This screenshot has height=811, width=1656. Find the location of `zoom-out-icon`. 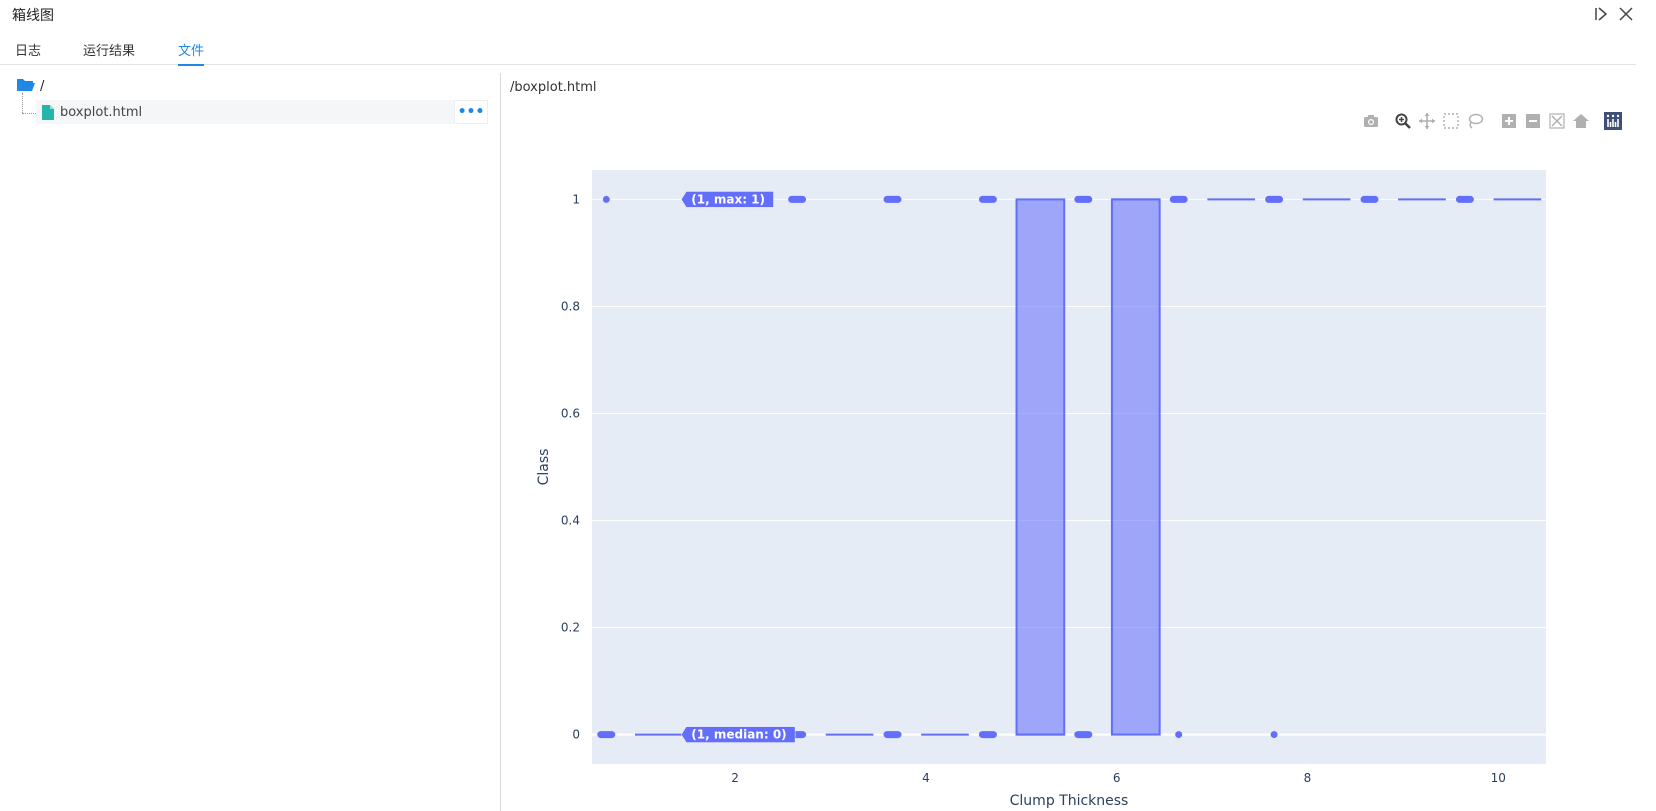

zoom-out-icon is located at coordinates (1533, 121).